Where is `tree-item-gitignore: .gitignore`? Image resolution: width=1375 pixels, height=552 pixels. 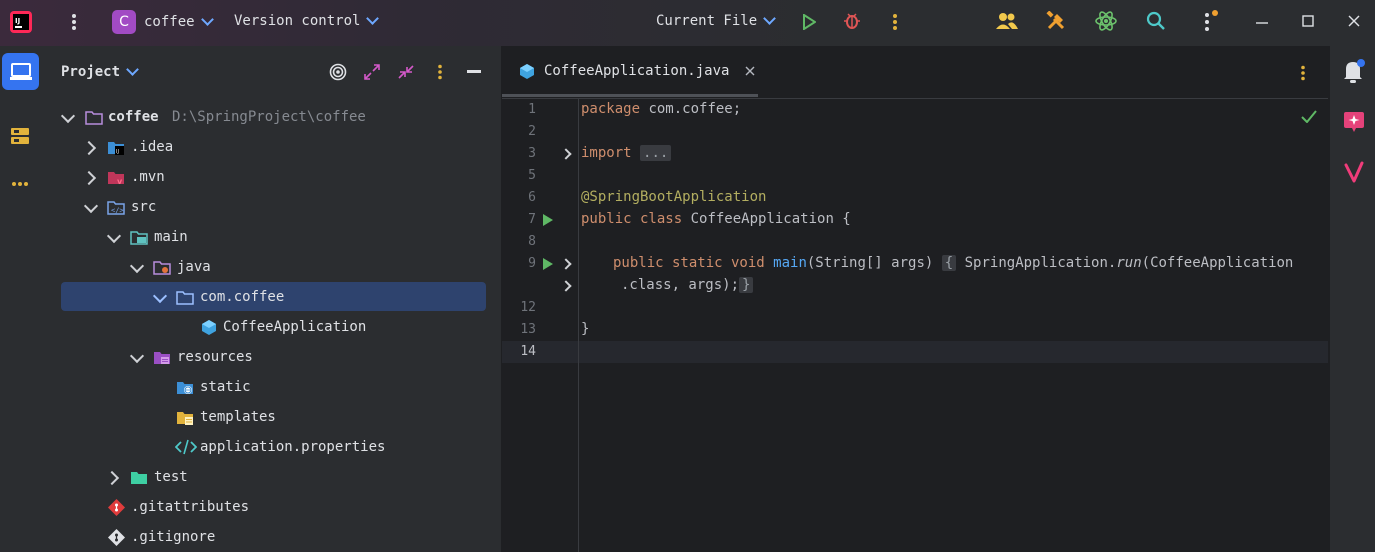 tree-item-gitignore: .gitignore is located at coordinates (266, 537).